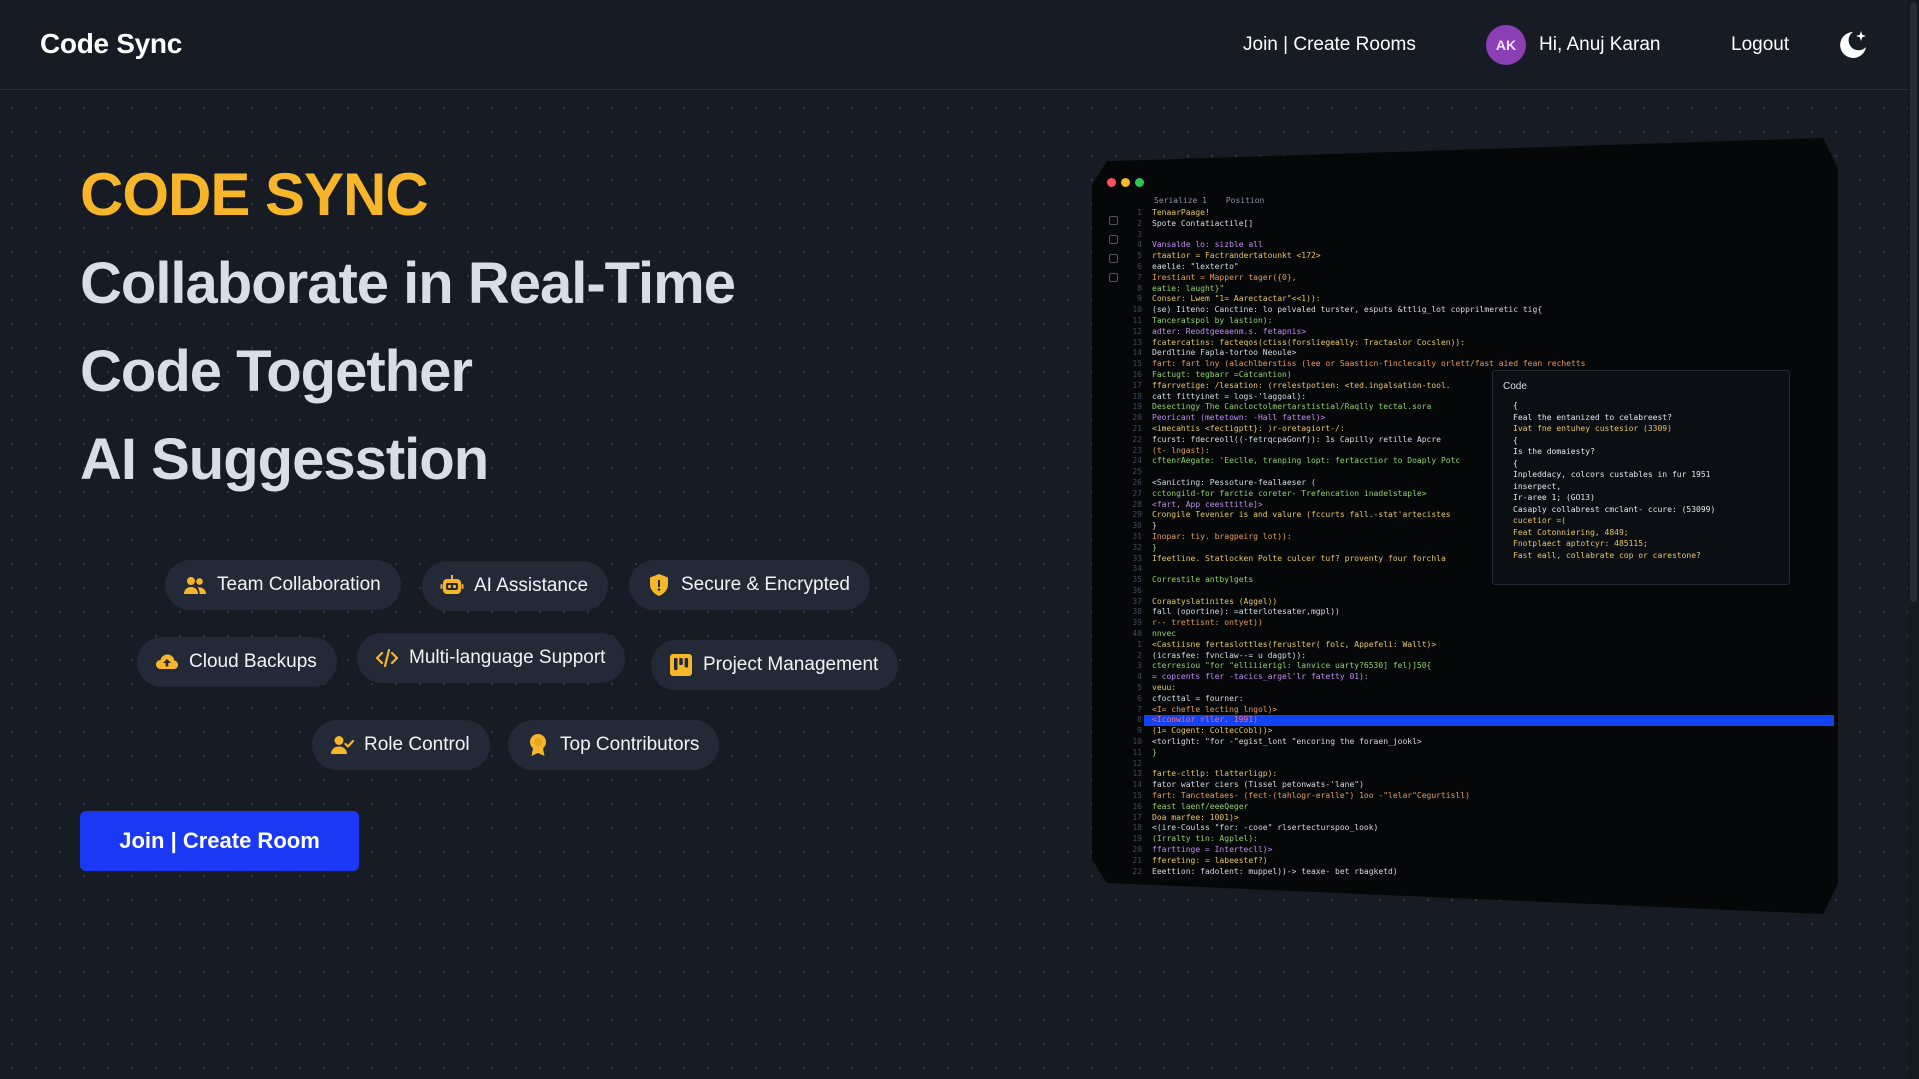 This screenshot has width=1919, height=1079. What do you see at coordinates (1137, 310) in the screenshot?
I see `line-number: 10` at bounding box center [1137, 310].